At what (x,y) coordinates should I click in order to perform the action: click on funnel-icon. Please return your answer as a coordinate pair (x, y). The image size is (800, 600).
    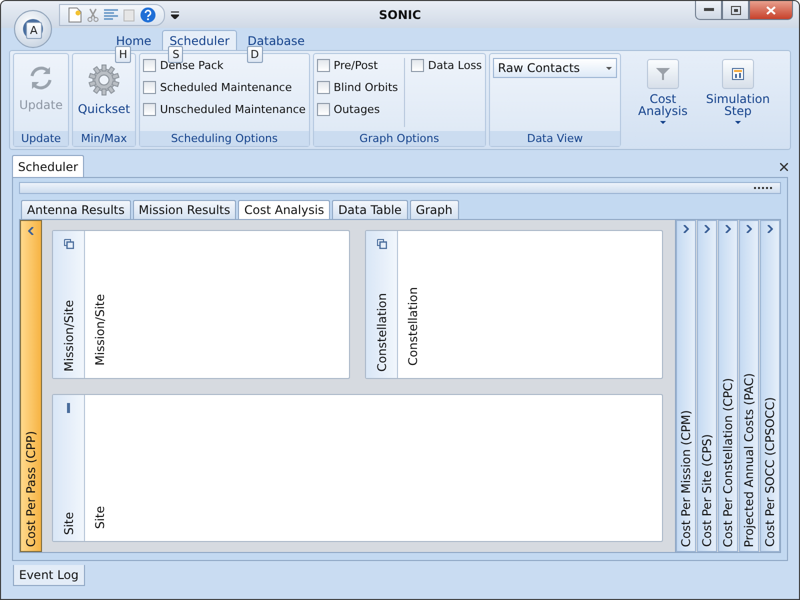
    Looking at the image, I should click on (663, 74).